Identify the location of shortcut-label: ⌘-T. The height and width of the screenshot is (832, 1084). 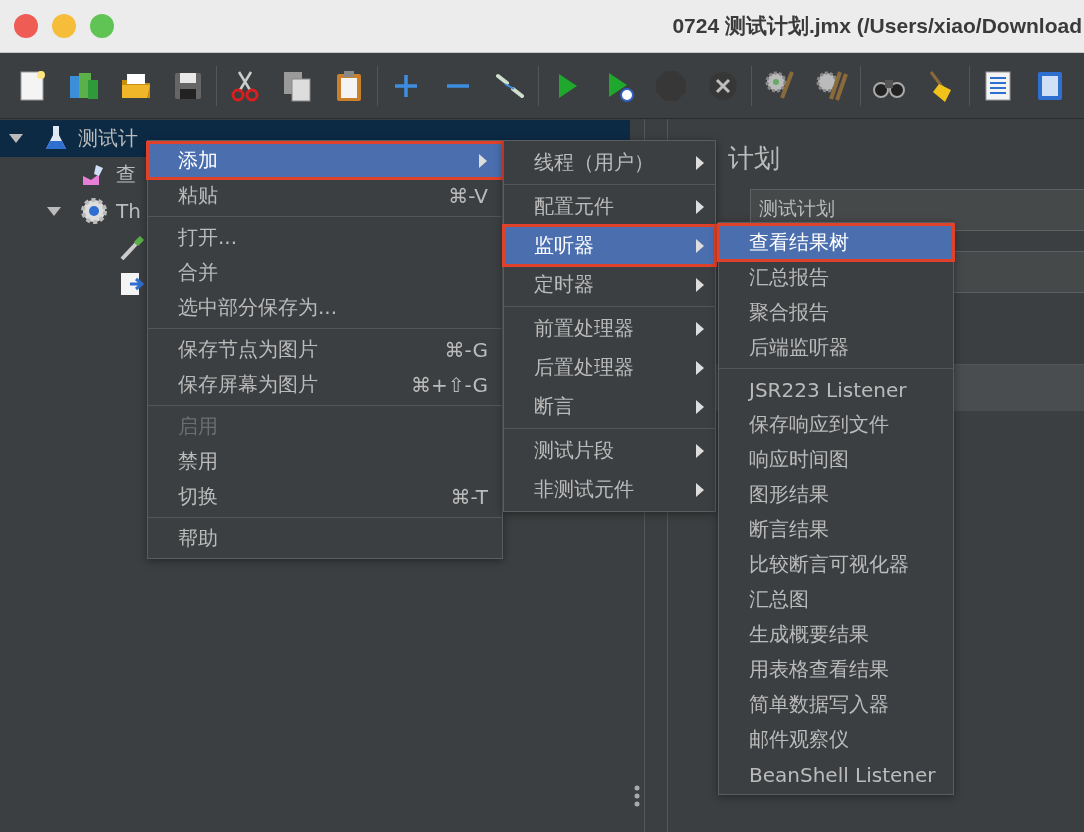
(469, 496).